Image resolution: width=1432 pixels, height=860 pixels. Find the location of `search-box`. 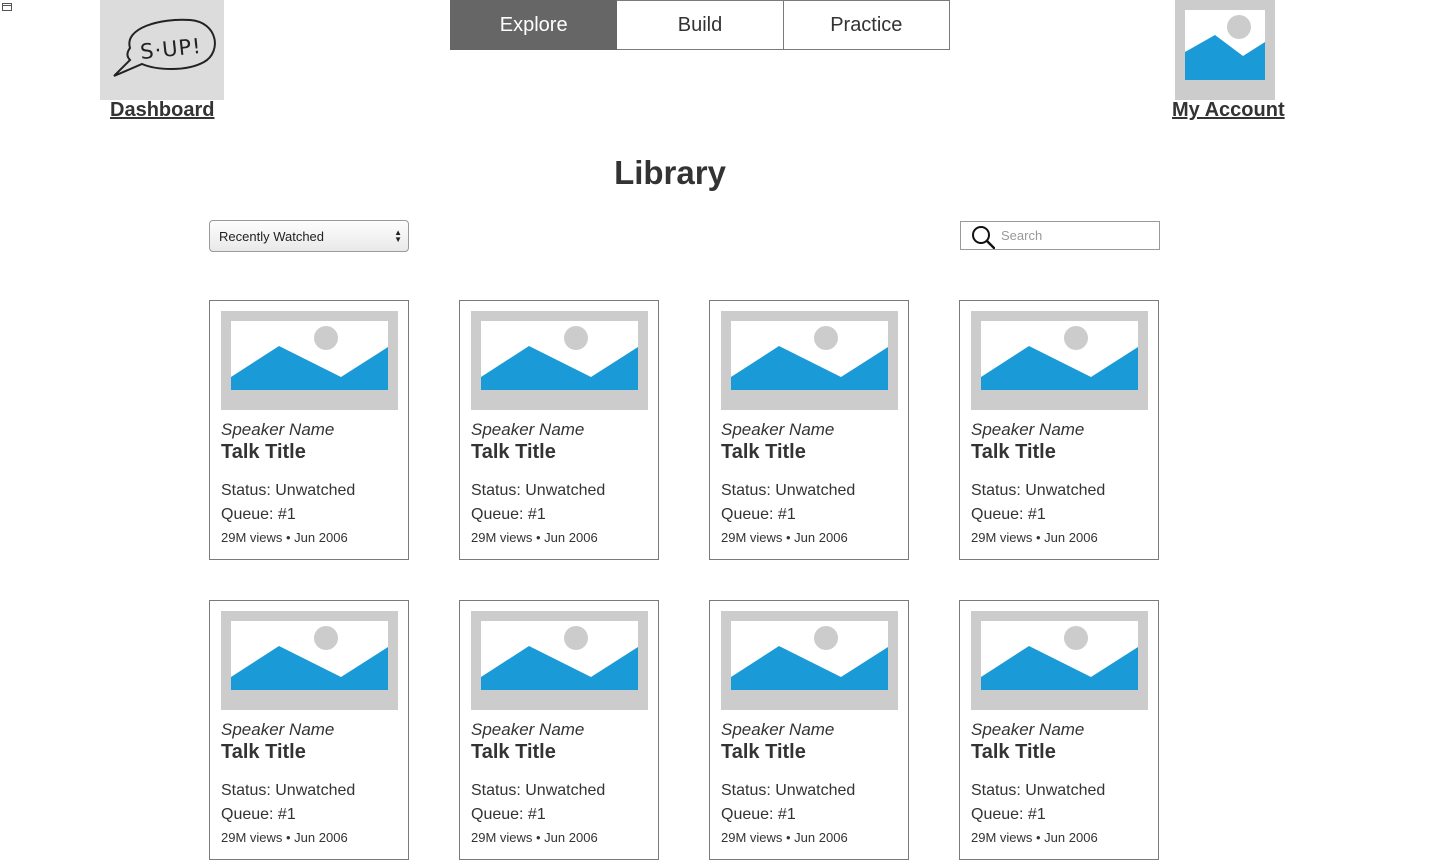

search-box is located at coordinates (1060, 235).